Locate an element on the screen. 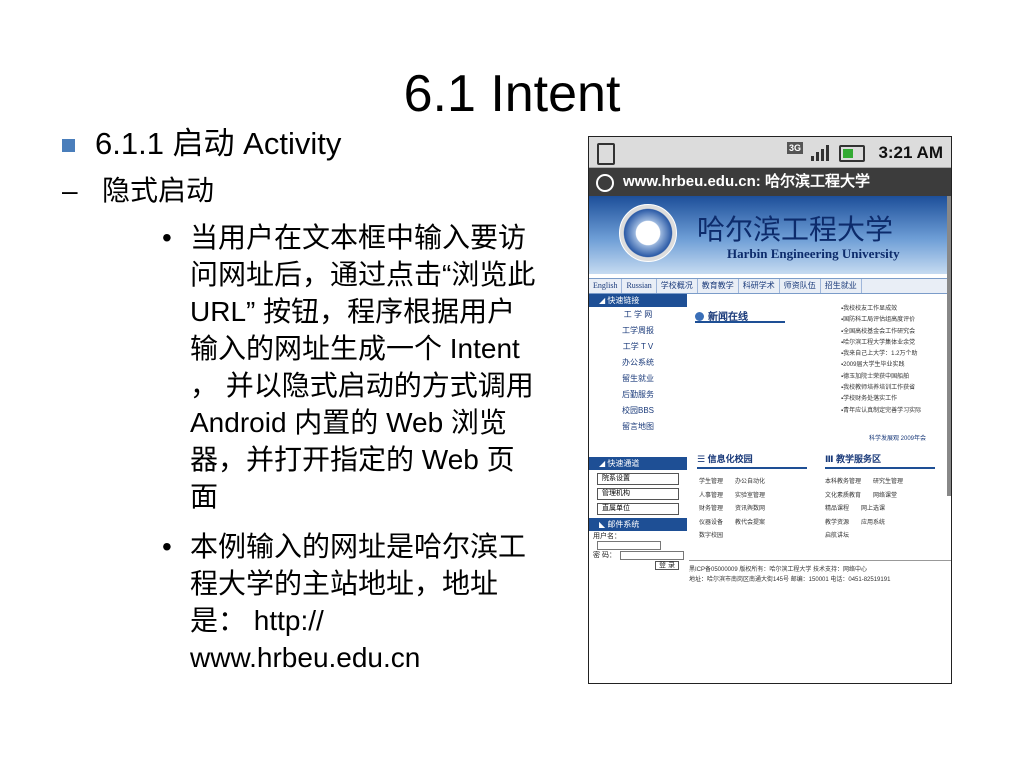  battery-icon is located at coordinates (852, 153).